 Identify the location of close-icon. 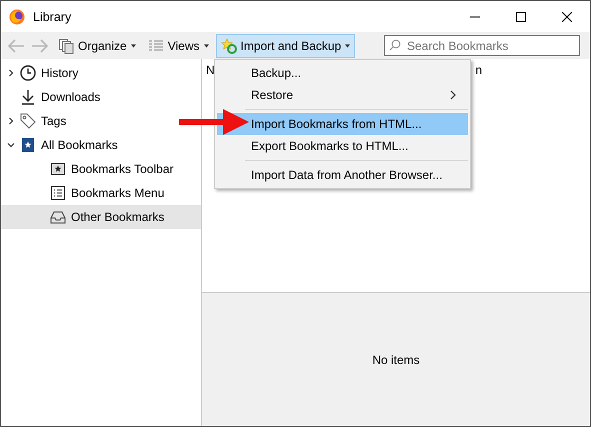
(567, 17).